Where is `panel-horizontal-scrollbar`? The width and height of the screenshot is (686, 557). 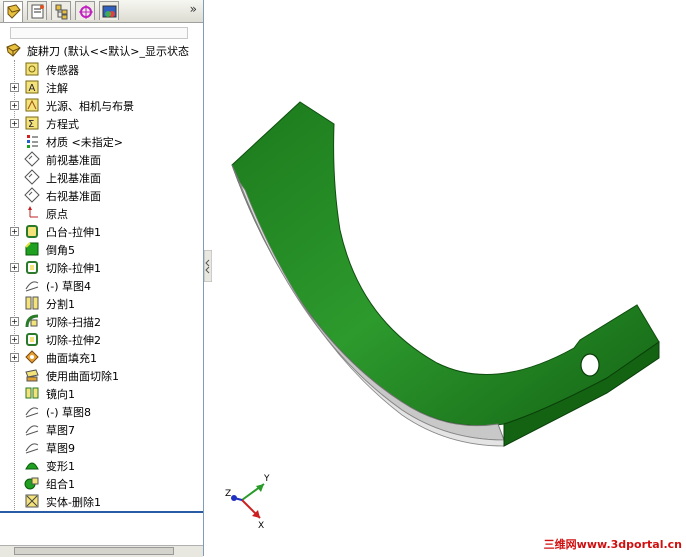
panel-horizontal-scrollbar is located at coordinates (101, 551).